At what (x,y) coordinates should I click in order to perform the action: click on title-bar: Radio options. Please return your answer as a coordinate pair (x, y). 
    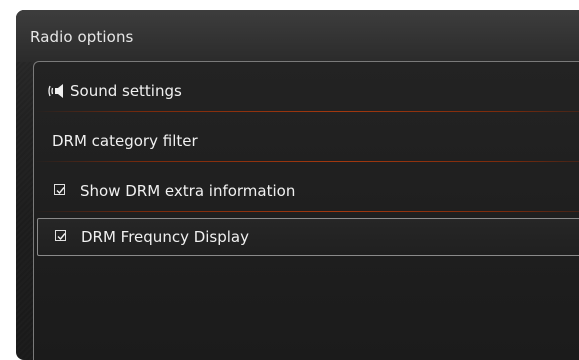
    Looking at the image, I should click on (297, 36).